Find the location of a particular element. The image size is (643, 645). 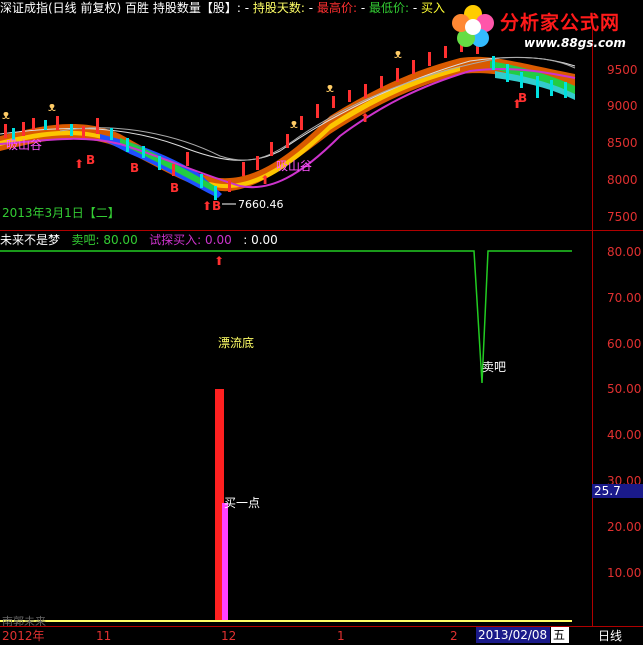

buy-annotation: 买一点 is located at coordinates (242, 503).